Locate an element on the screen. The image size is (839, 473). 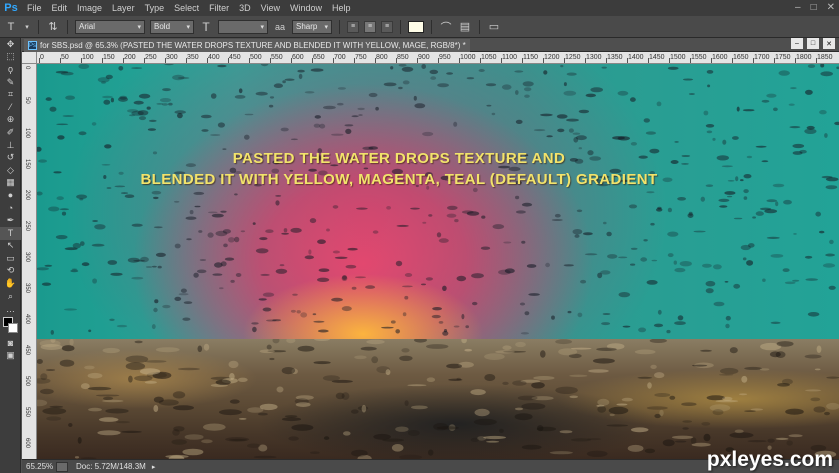
gradient-icon: ▦ is located at coordinates (10, 183).